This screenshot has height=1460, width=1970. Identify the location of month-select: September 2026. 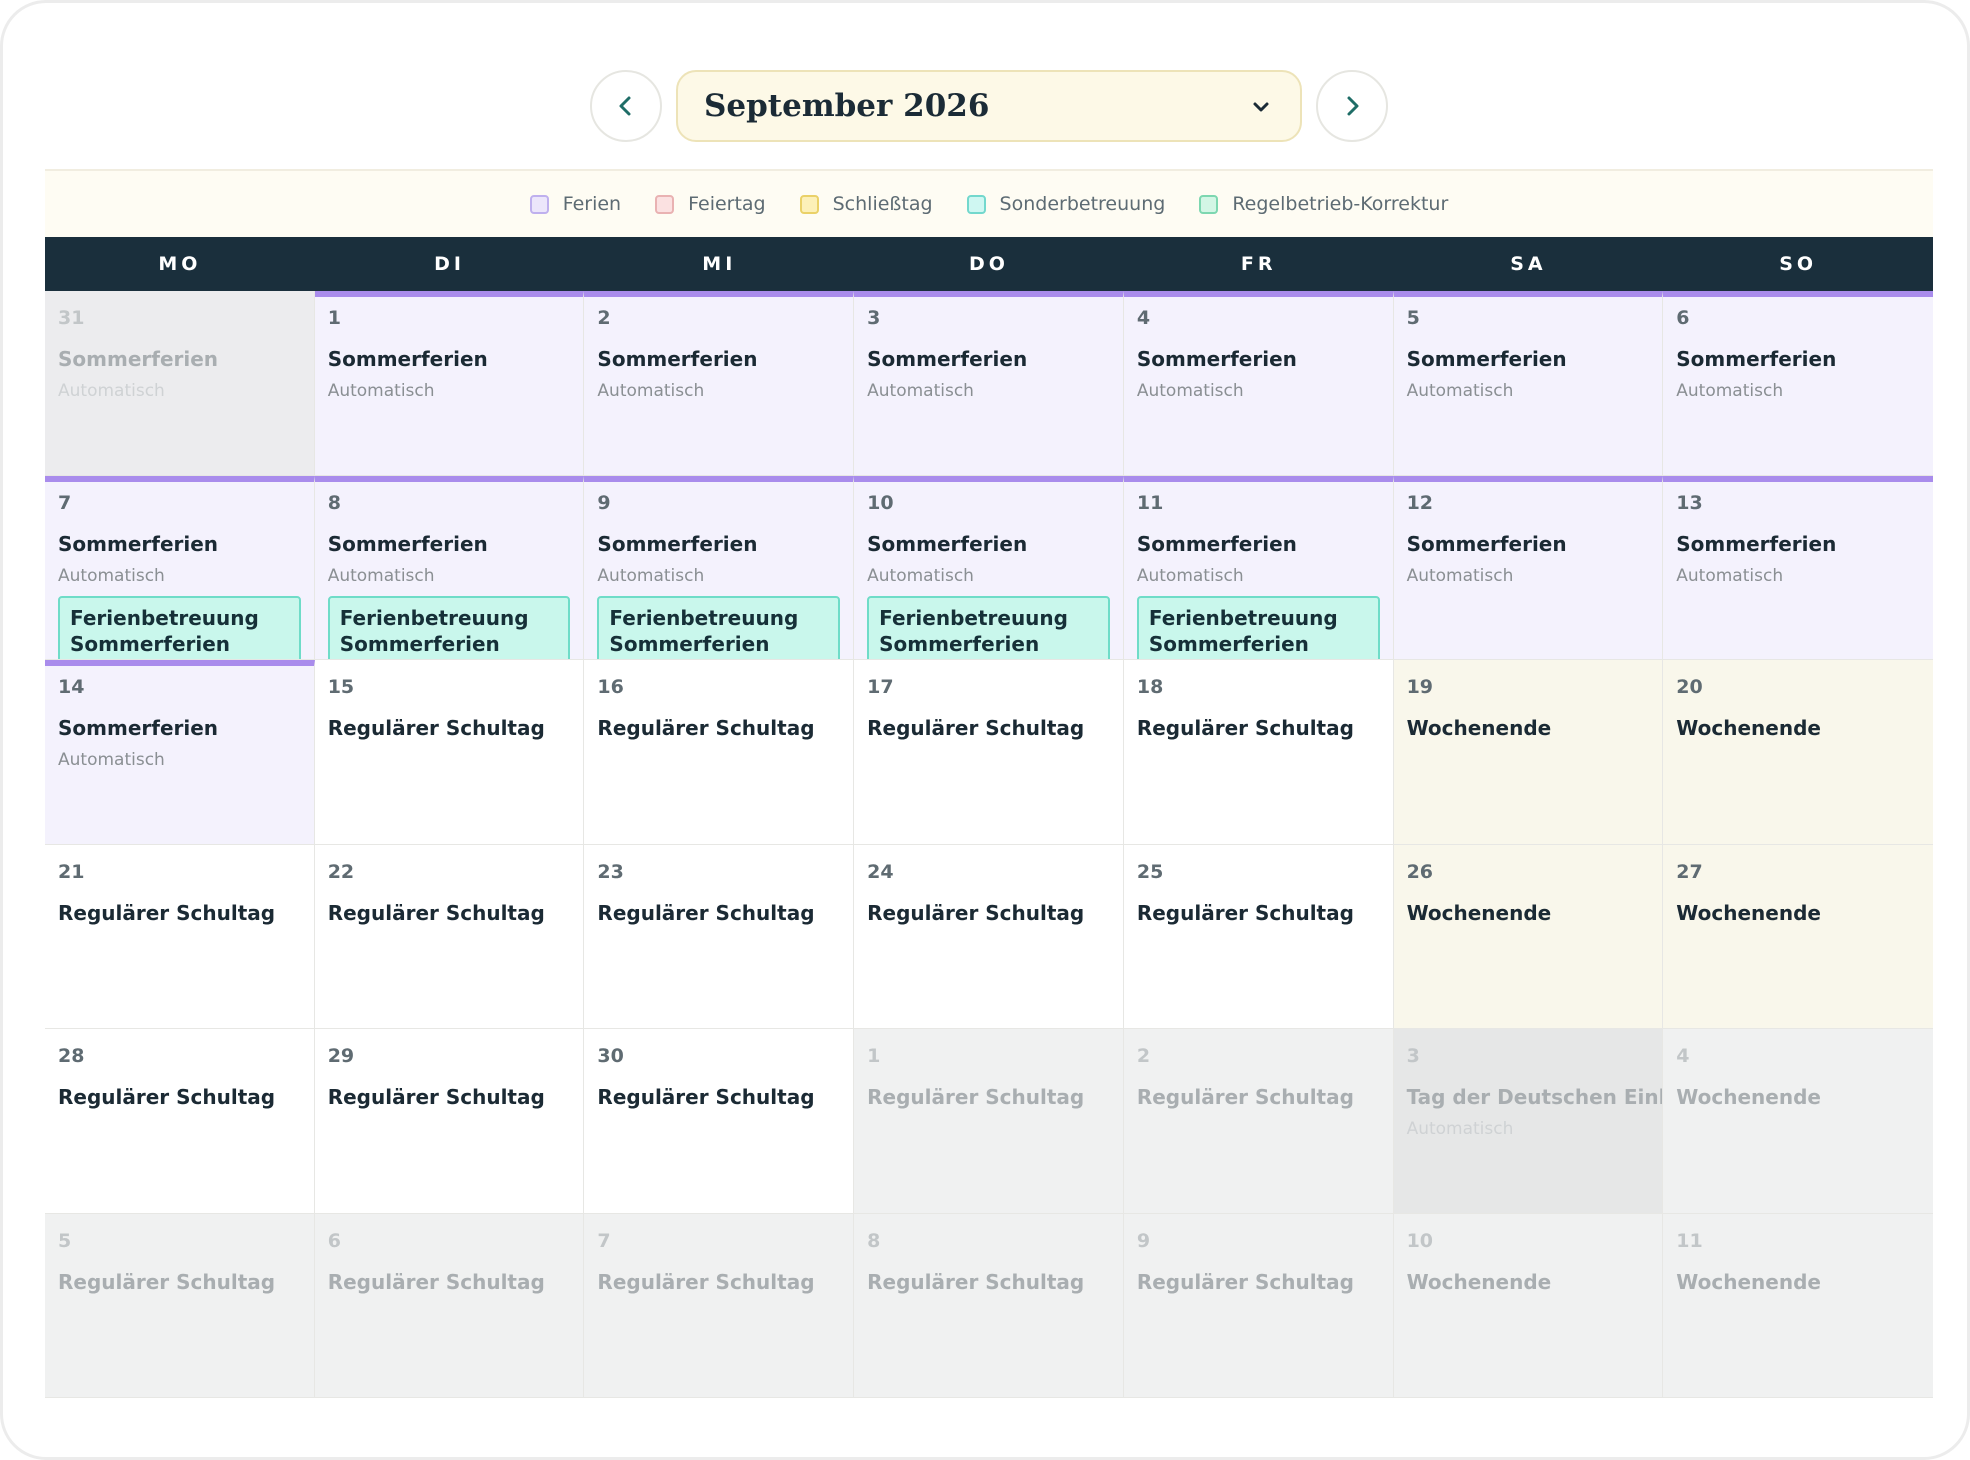
(989, 106).